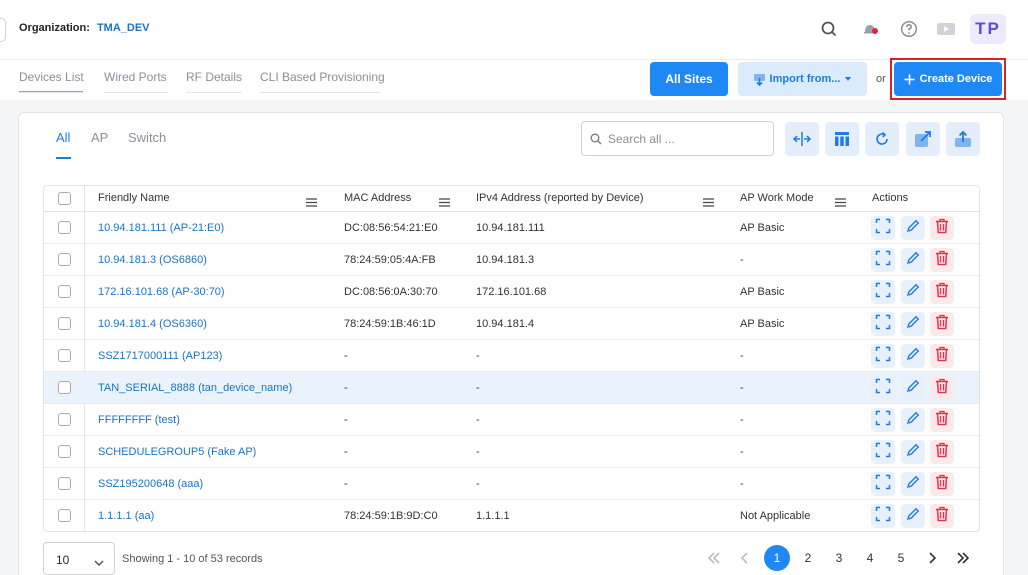  What do you see at coordinates (870, 558) in the screenshot?
I see `page-button: 4` at bounding box center [870, 558].